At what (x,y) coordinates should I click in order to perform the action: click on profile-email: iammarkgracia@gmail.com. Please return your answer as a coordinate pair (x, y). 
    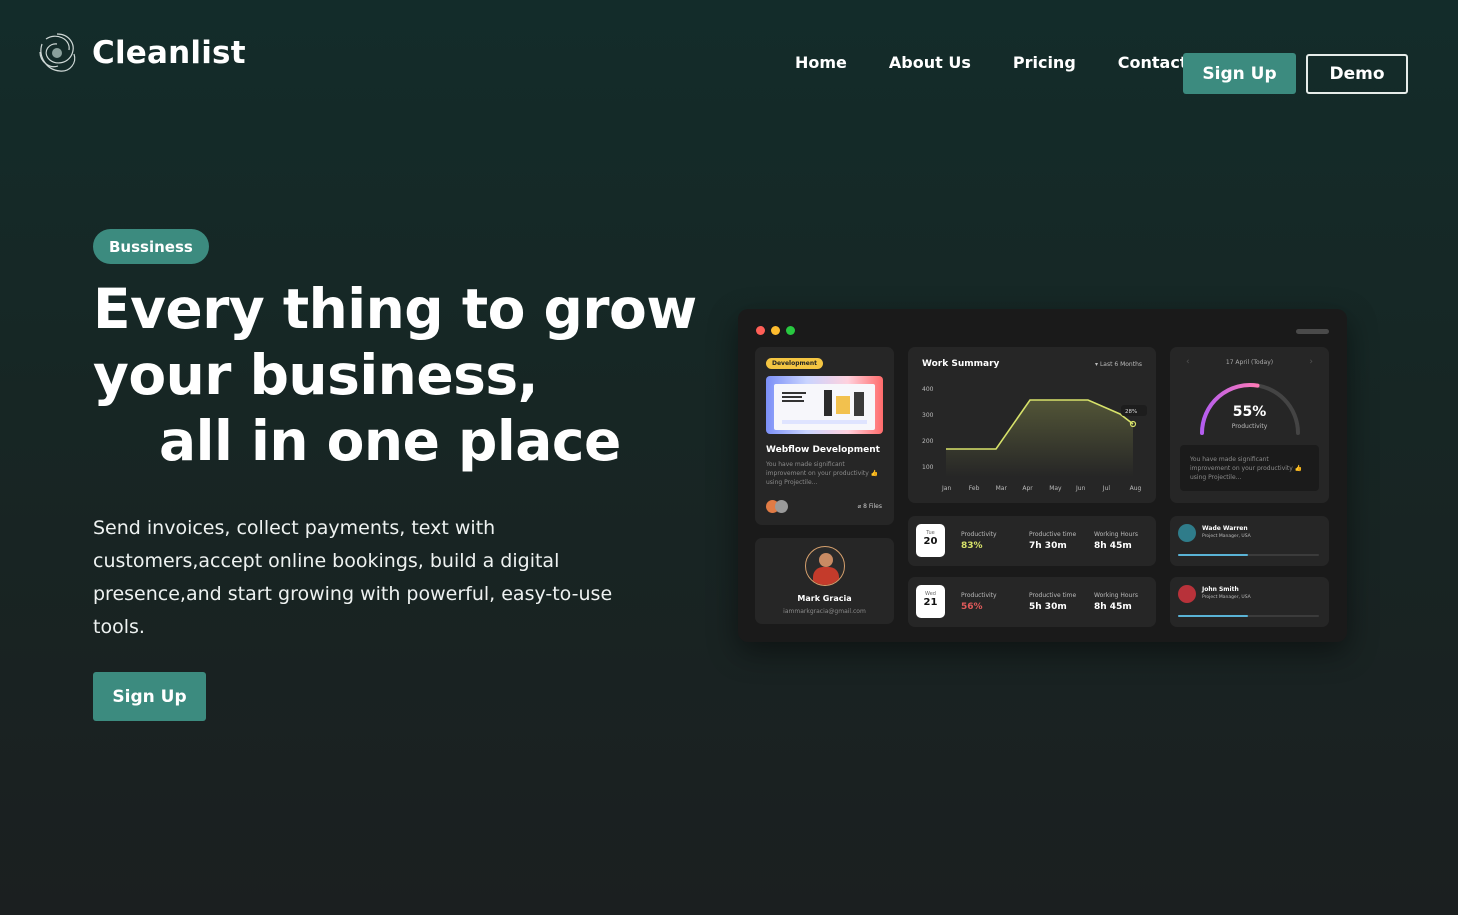
    Looking at the image, I should click on (824, 611).